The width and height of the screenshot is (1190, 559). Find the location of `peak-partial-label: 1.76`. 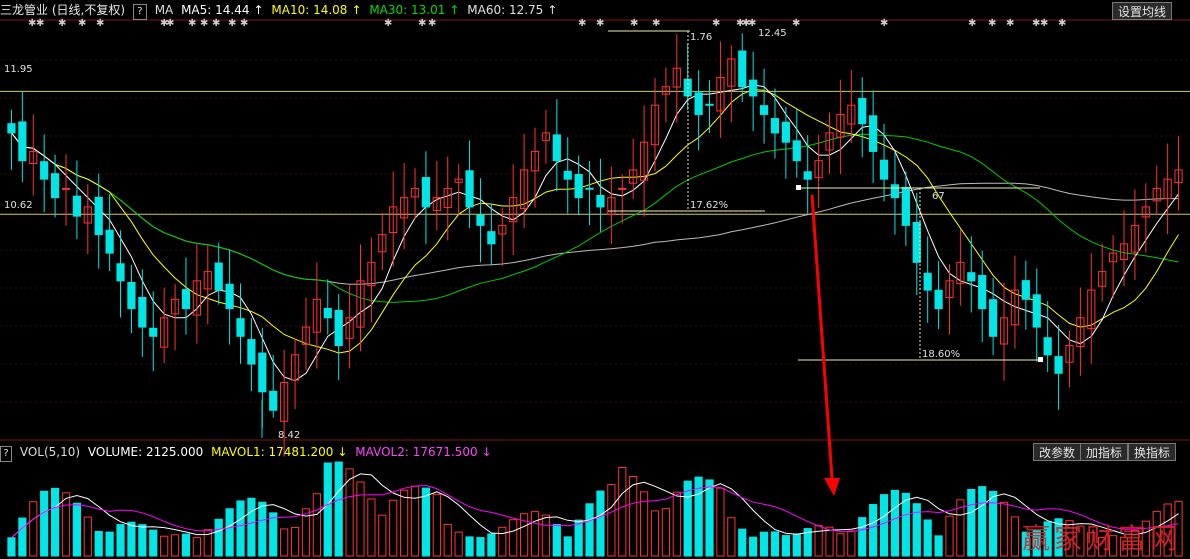

peak-partial-label: 1.76 is located at coordinates (701, 37).